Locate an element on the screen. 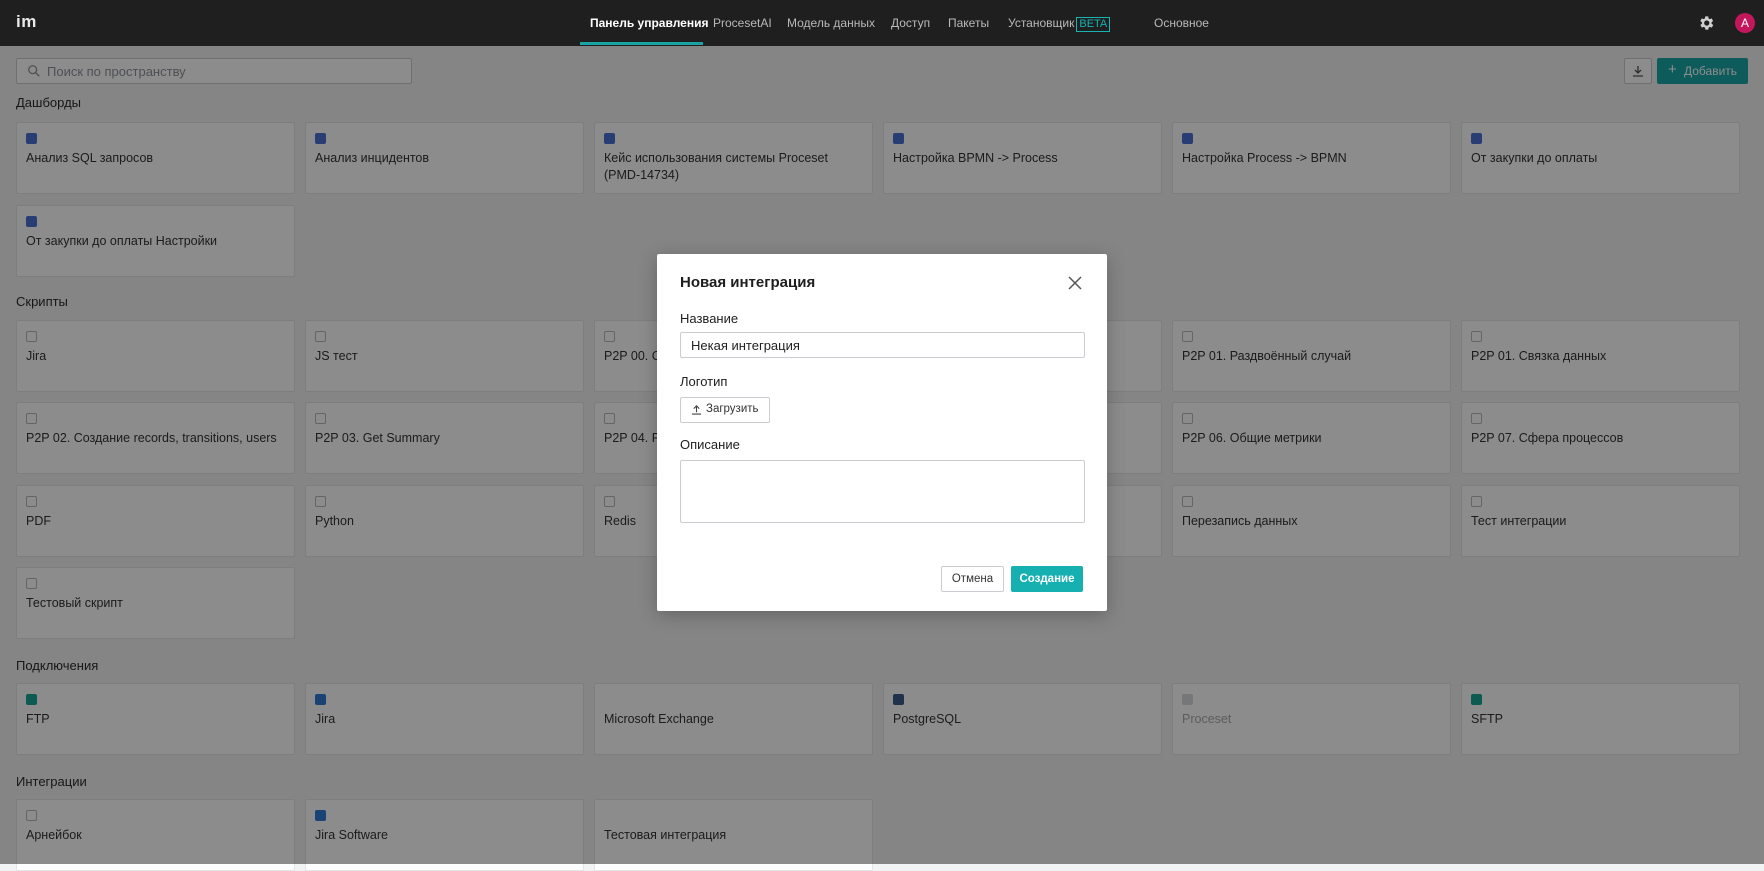 The height and width of the screenshot is (871, 1764). name-field: Некая интеграция is located at coordinates (882, 345).